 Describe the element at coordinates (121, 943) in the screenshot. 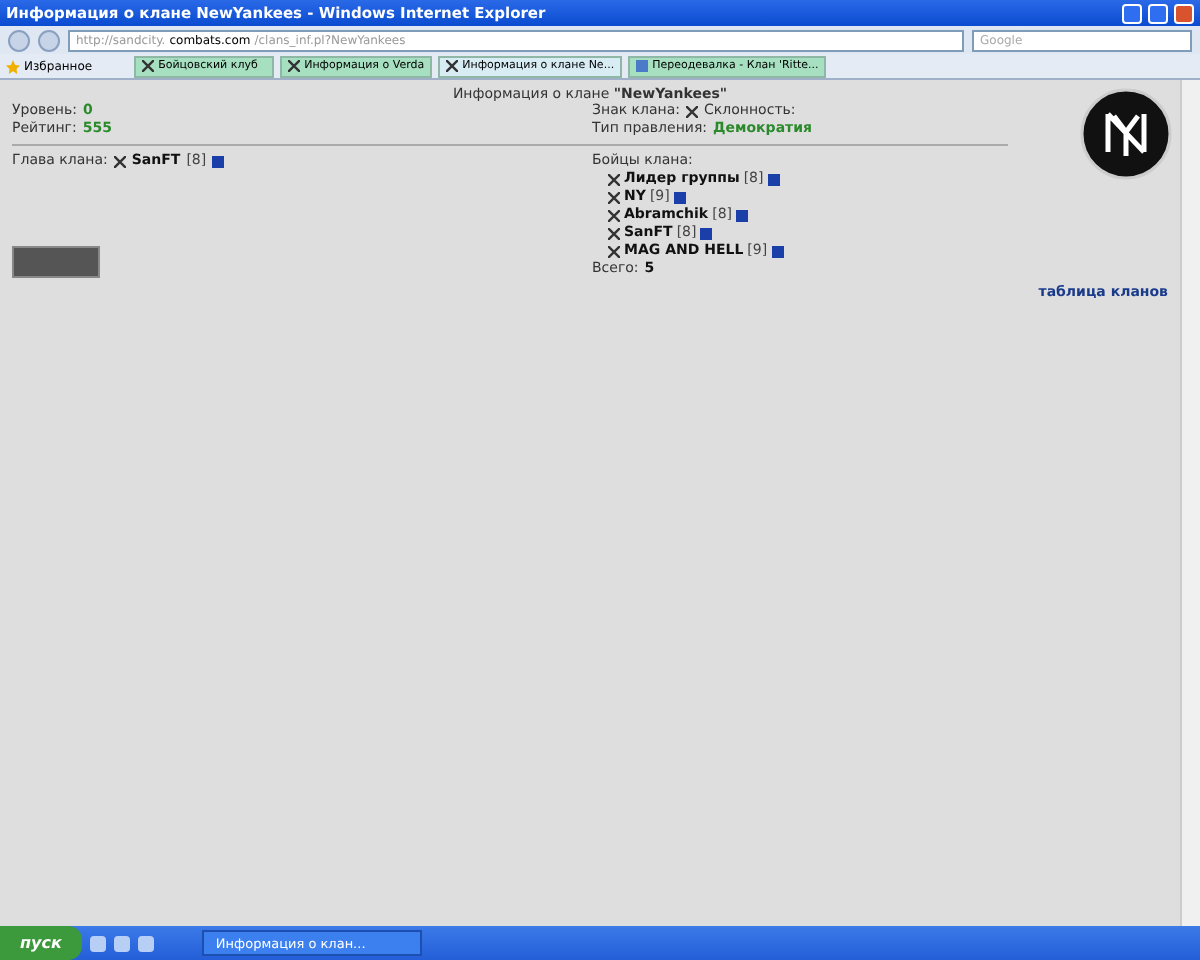

I see `browser-icon` at that location.